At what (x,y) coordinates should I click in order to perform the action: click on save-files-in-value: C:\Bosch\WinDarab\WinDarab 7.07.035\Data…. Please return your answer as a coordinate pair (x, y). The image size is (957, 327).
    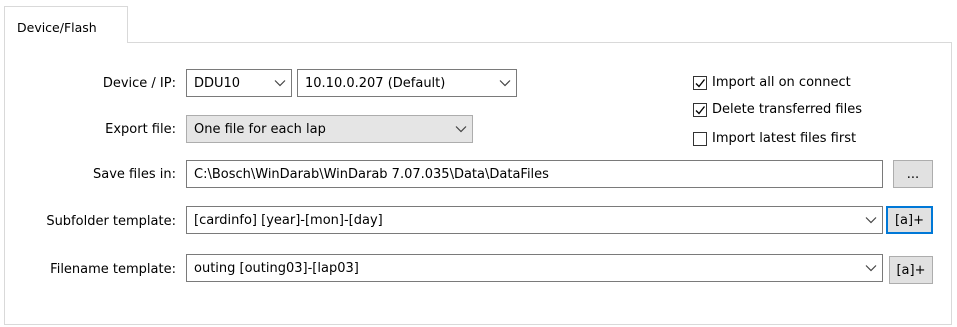
    Looking at the image, I should click on (371, 174).